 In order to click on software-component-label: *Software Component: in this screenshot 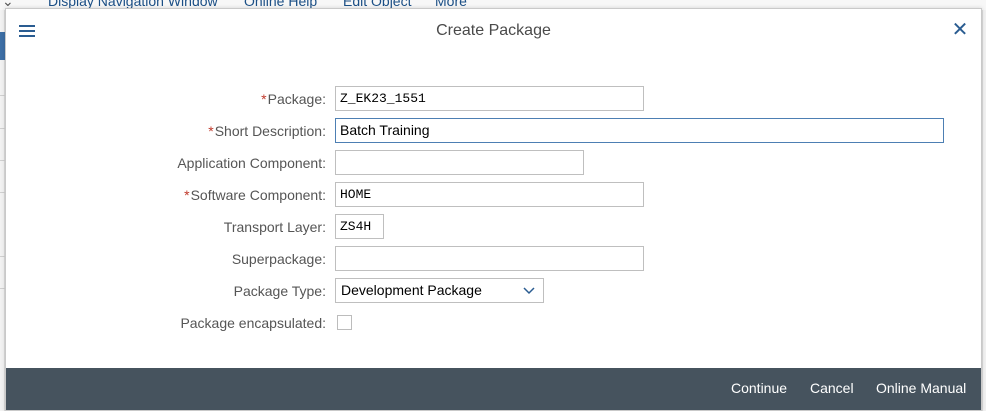, I will do `click(255, 195)`.